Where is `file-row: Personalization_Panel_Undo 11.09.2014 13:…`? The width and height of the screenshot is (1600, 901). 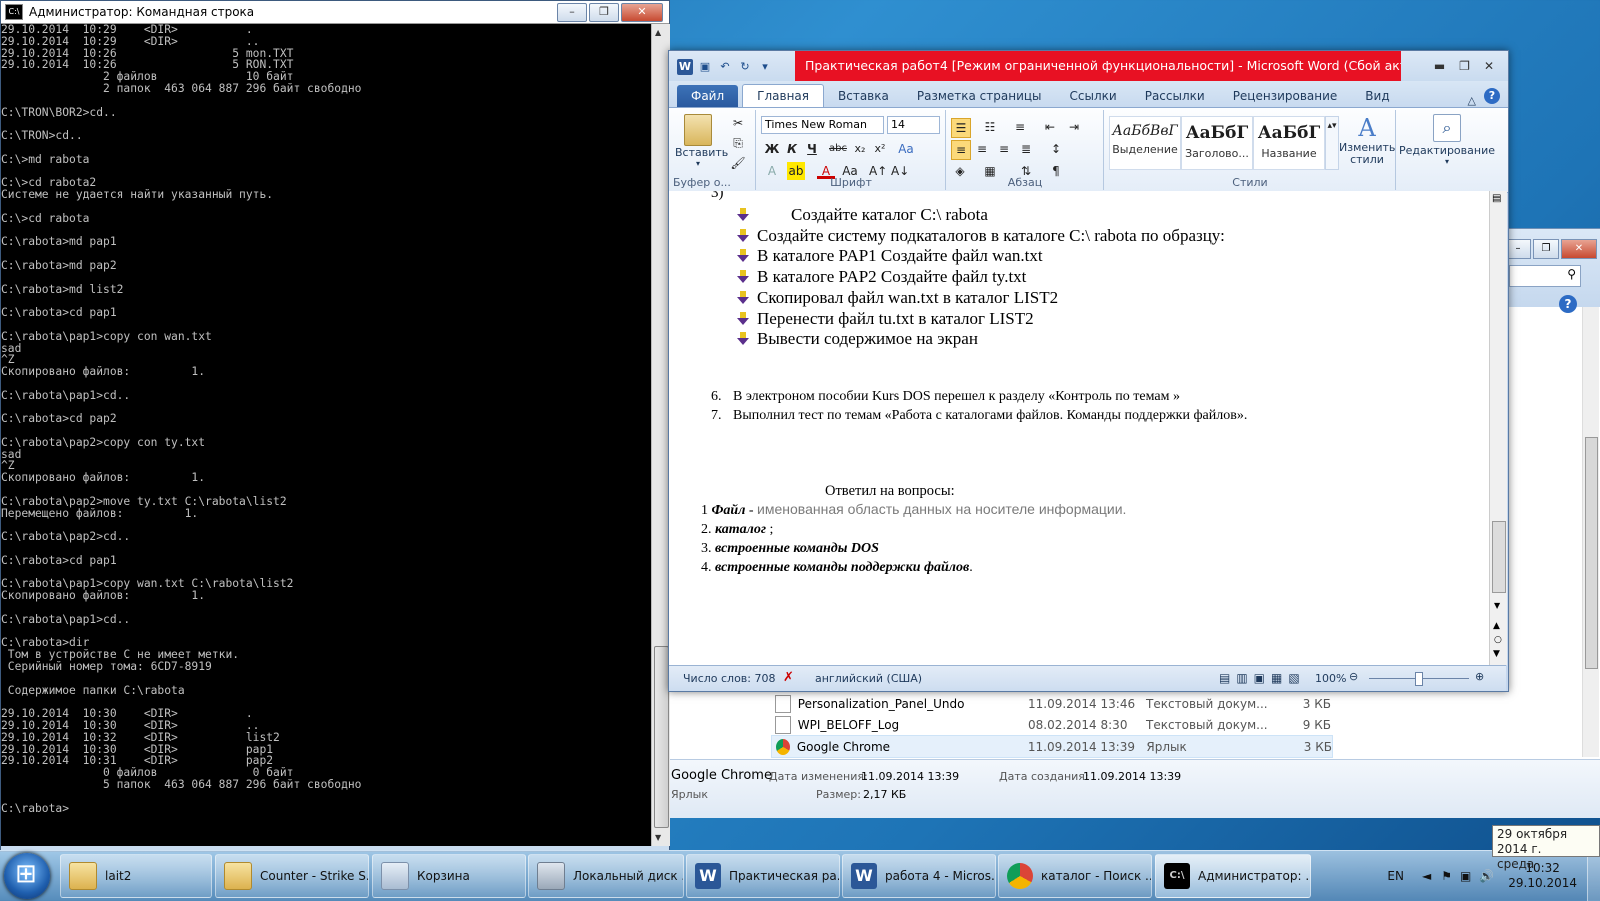
file-row: Personalization_Panel_Undo 11.09.2014 13:… is located at coordinates (1051, 703).